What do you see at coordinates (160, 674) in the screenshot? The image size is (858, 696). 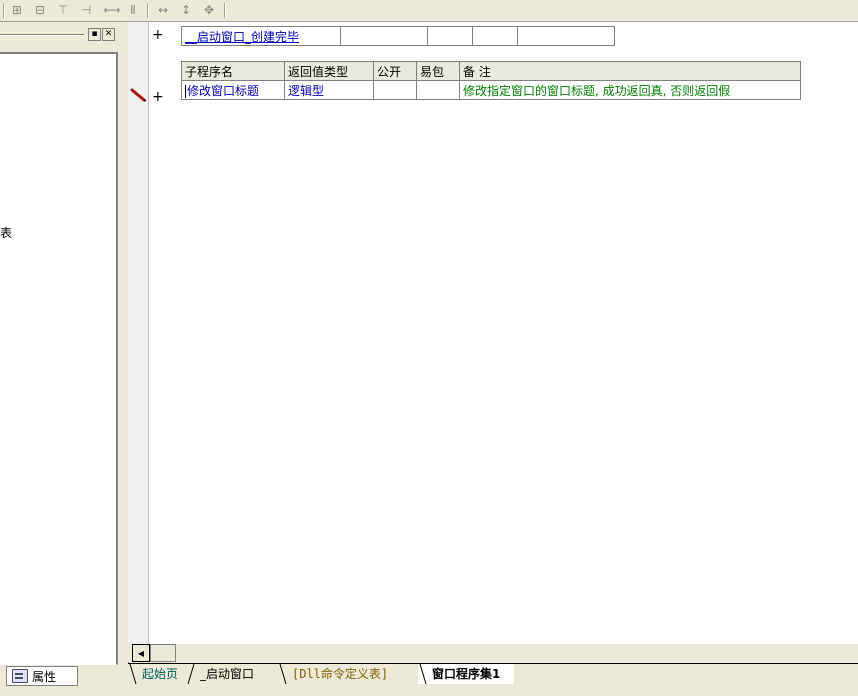 I see `tab-start-page: 起始页` at bounding box center [160, 674].